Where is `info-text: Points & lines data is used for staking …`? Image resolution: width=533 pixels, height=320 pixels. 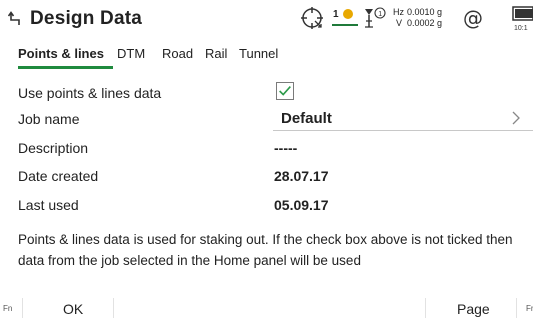
info-text: Points & lines data is used for staking … is located at coordinates (265, 250).